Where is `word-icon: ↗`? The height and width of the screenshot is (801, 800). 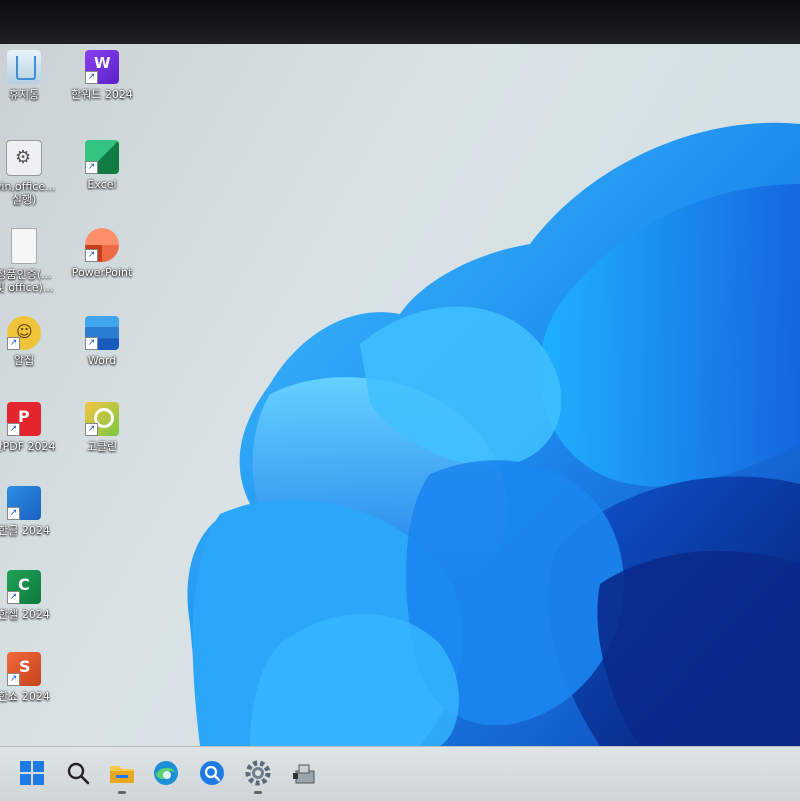
word-icon: ↗ is located at coordinates (102, 333).